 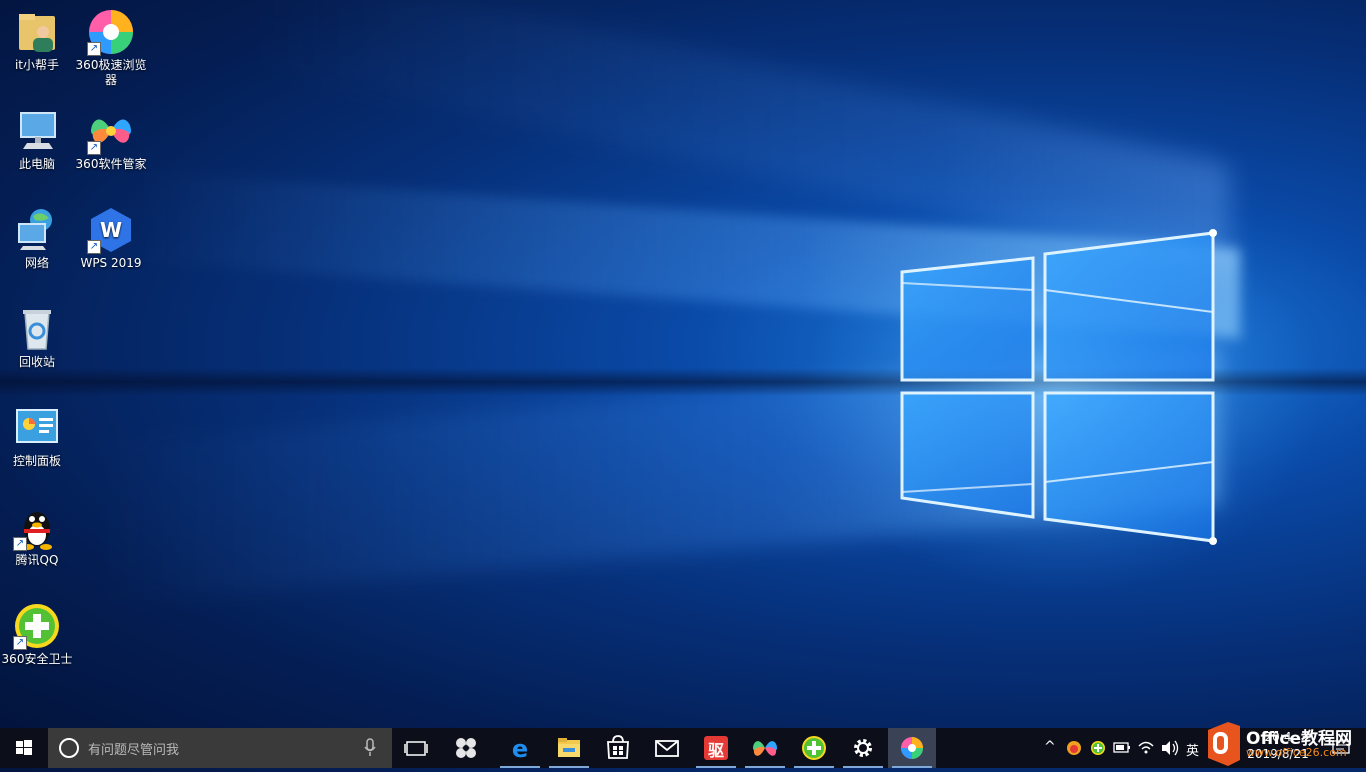 What do you see at coordinates (37, 626) in the screenshot?
I see `360-safe-icon: ↗` at bounding box center [37, 626].